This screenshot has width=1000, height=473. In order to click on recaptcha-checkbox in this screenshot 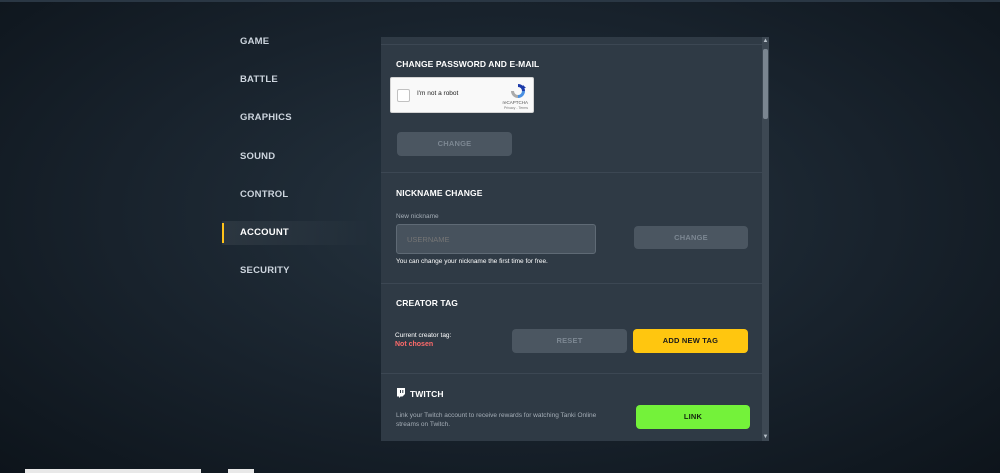, I will do `click(403, 95)`.